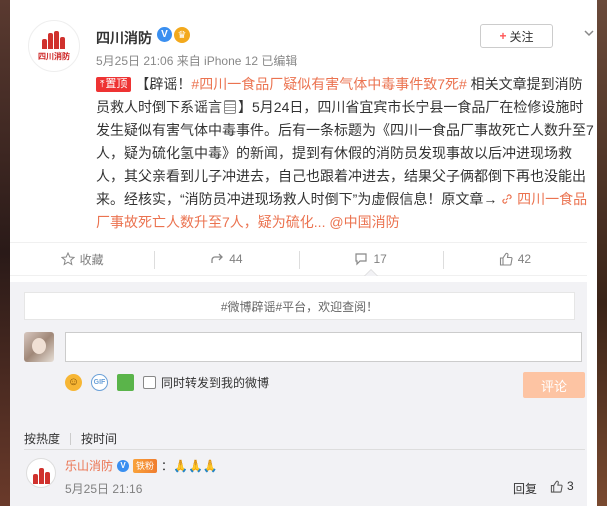 This screenshot has width=607, height=506. I want to click on comment-item: 乐山消防 V 铁粉 ：🙏🙏🙏, so click(141, 465).